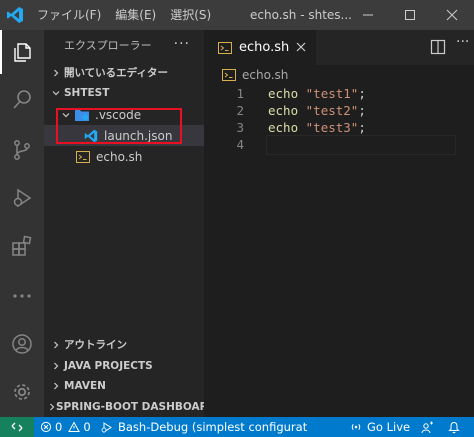 The width and height of the screenshot is (474, 437). Describe the element at coordinates (56, 93) in the screenshot. I see `chevron-down-icon` at that location.